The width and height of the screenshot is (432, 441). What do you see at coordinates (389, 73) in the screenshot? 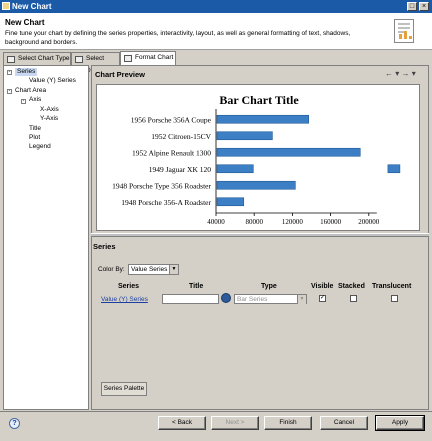
I see `back-arrow-icon: ←` at bounding box center [389, 73].